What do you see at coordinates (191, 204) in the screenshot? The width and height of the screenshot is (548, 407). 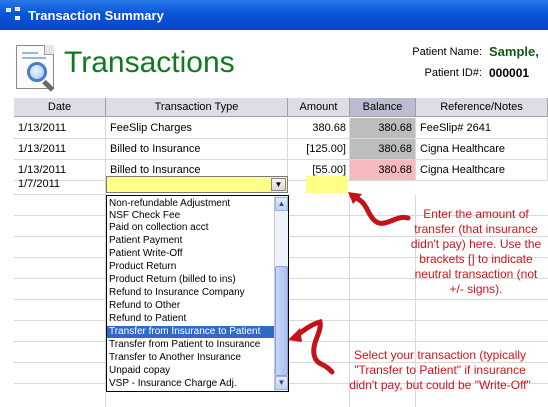 I see `dropdown-option: Non-refundable Adjustment` at bounding box center [191, 204].